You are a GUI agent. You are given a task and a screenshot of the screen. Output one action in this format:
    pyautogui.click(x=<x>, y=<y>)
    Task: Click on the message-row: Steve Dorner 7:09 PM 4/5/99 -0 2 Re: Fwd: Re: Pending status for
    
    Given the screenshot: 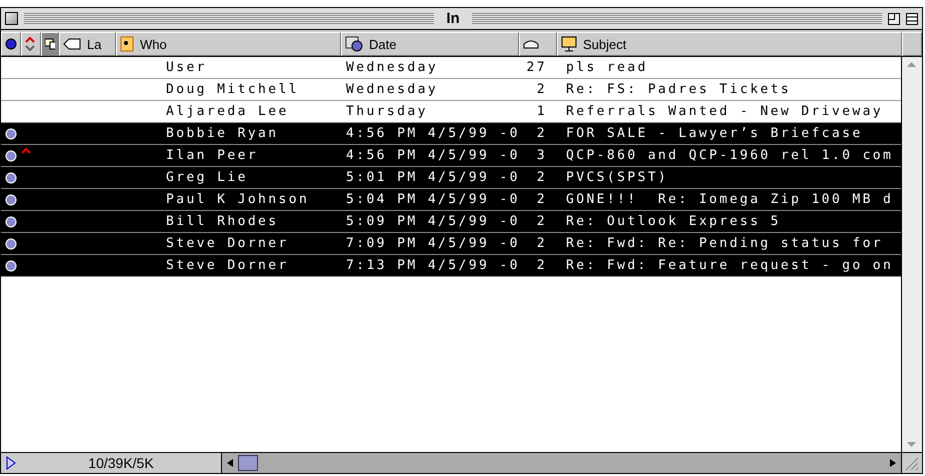 What is the action you would take?
    pyautogui.click(x=451, y=244)
    